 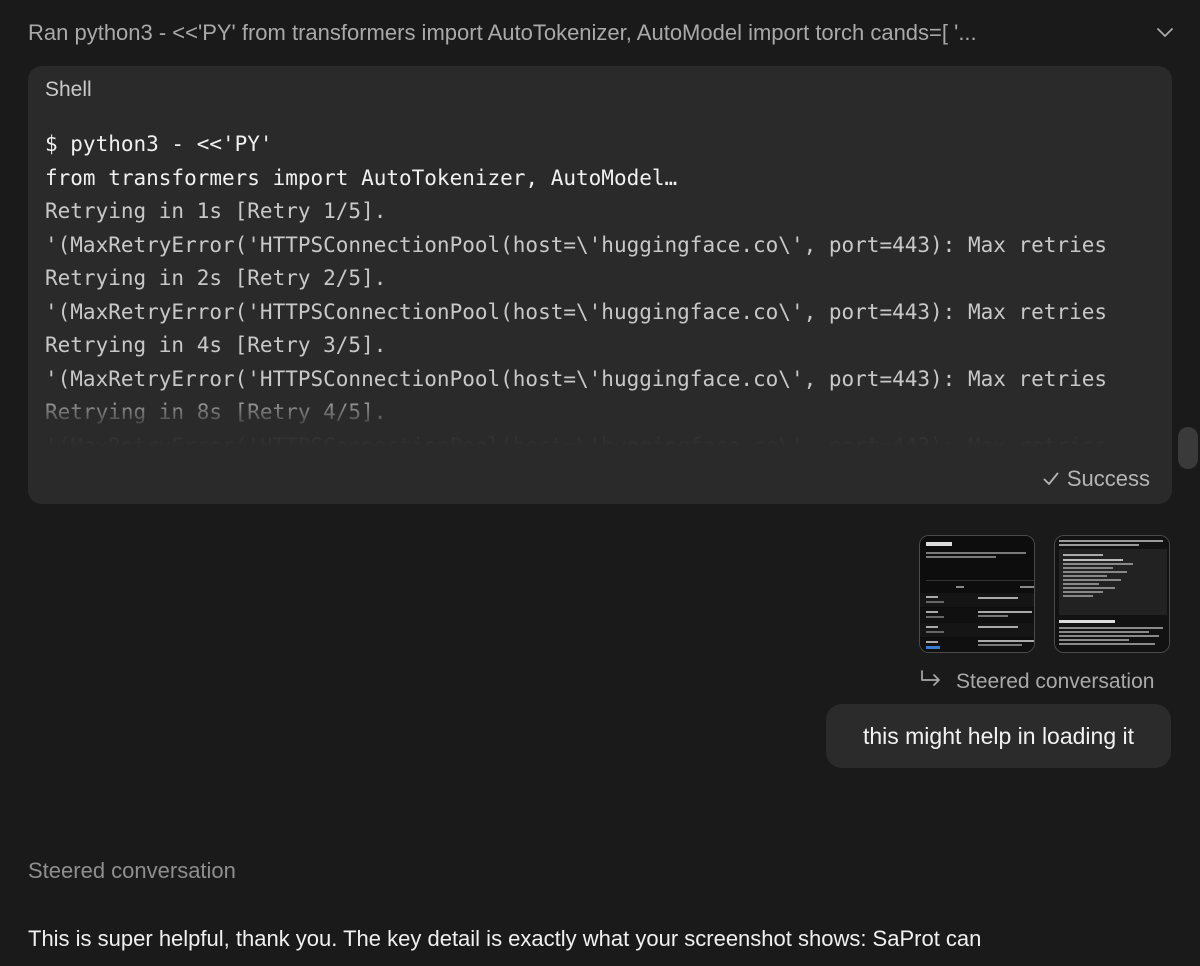 What do you see at coordinates (931, 682) in the screenshot?
I see `return-arrow-icon` at bounding box center [931, 682].